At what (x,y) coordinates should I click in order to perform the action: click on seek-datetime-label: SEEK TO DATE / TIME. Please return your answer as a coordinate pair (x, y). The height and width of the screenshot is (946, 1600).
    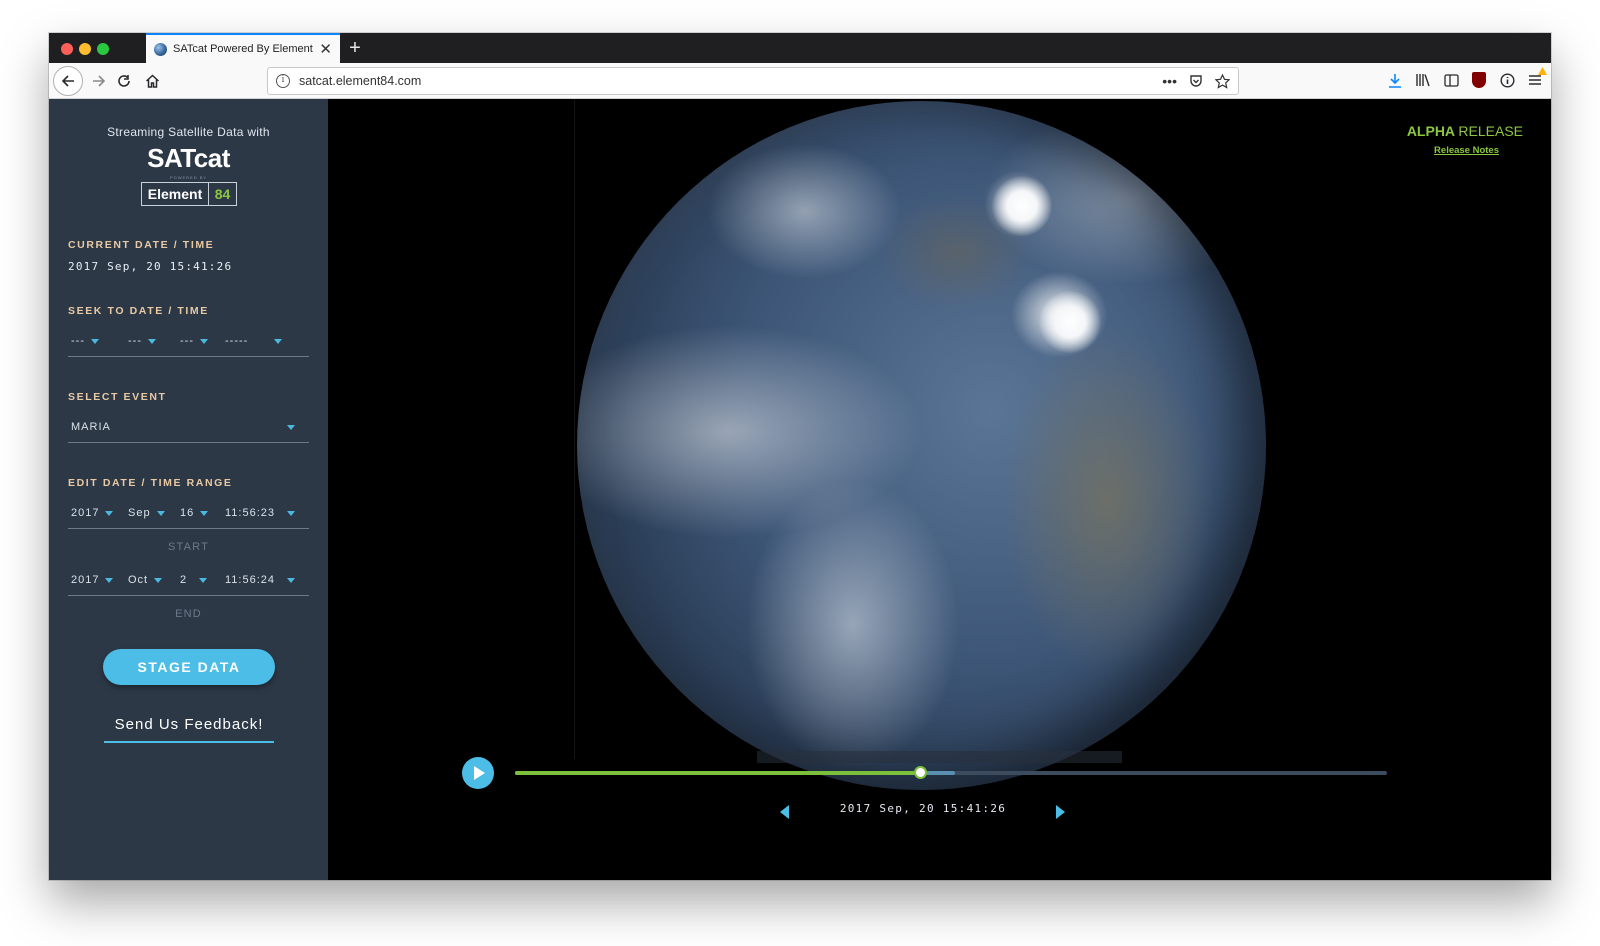
    Looking at the image, I should click on (138, 311).